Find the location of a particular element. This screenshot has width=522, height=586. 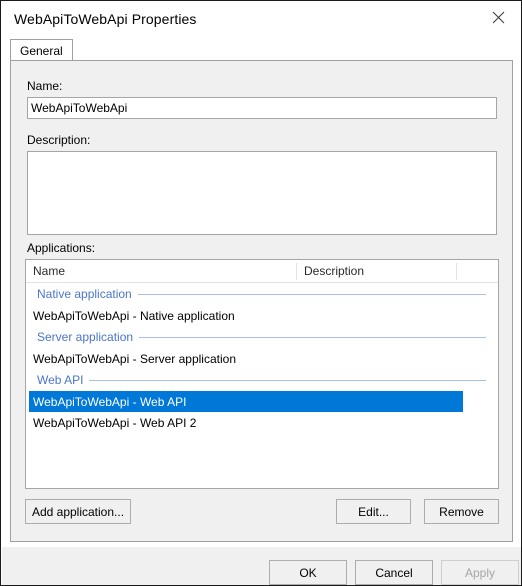

list-item: WebApiToWebApi - Native application is located at coordinates (262, 315).